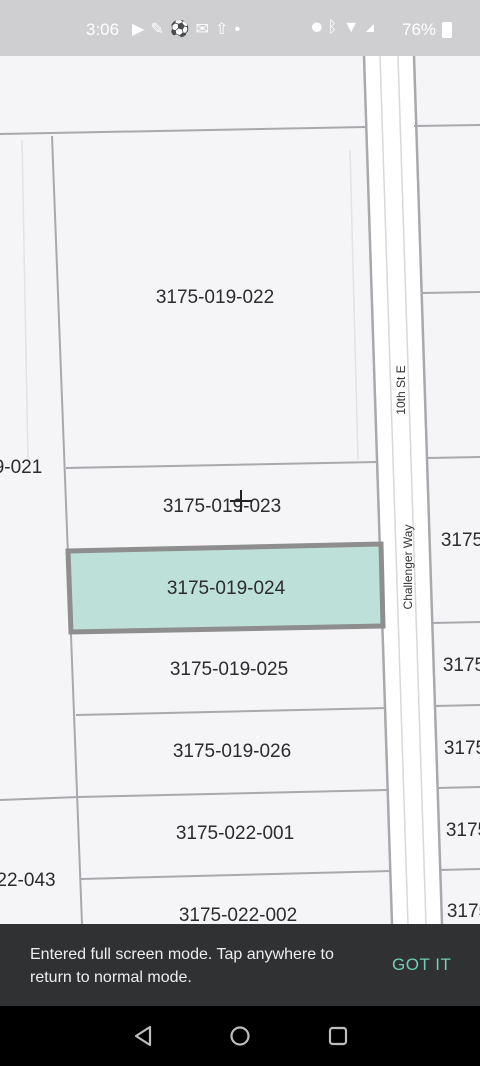 The height and width of the screenshot is (1066, 480). What do you see at coordinates (373, 27) in the screenshot?
I see `signal-icon: ◢` at bounding box center [373, 27].